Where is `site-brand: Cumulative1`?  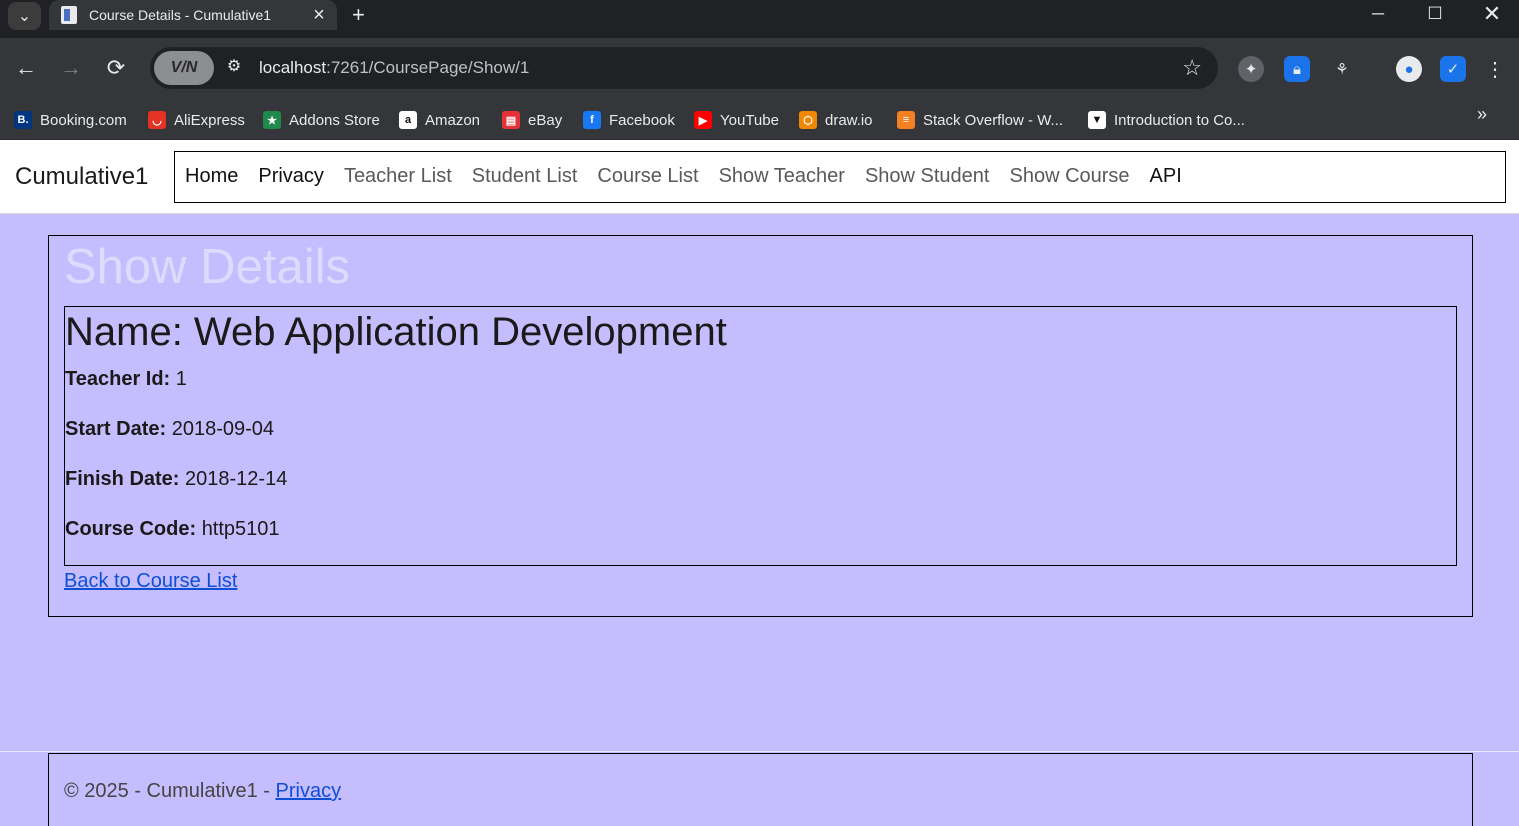
site-brand: Cumulative1 is located at coordinates (81, 177).